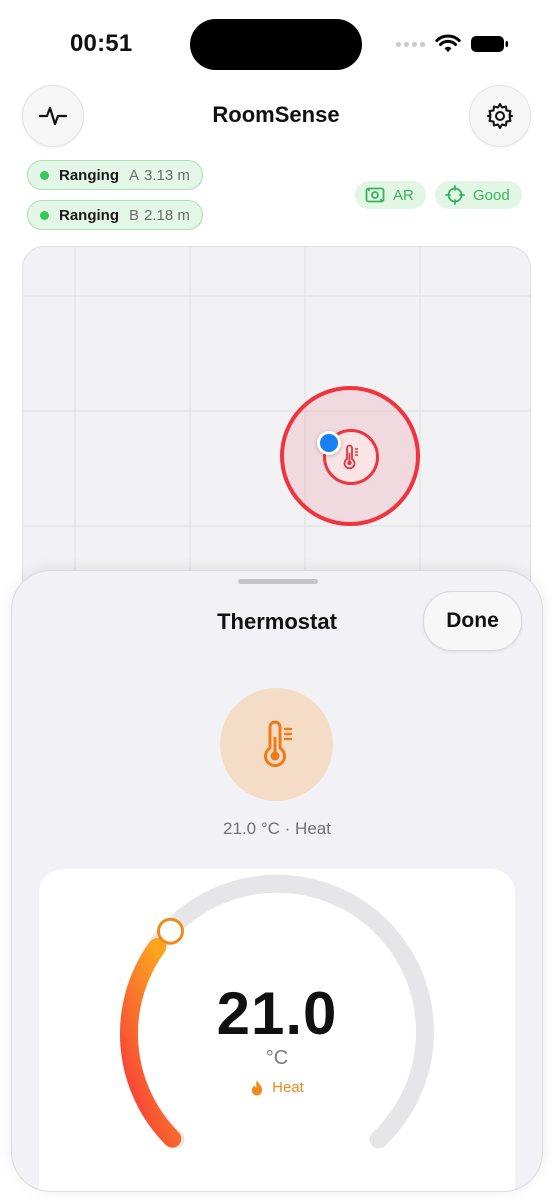 The height and width of the screenshot is (1200, 552). I want to click on dial-knob, so click(170, 931).